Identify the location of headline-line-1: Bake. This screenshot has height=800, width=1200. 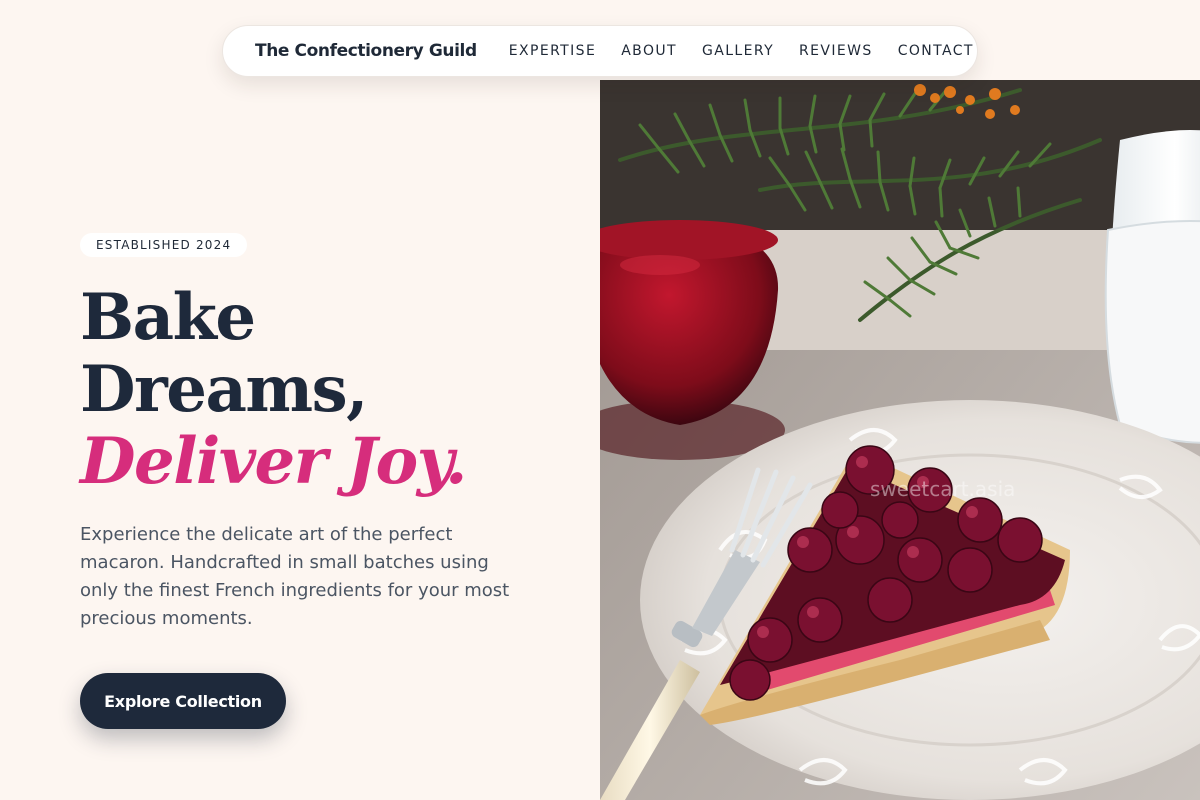
(168, 317).